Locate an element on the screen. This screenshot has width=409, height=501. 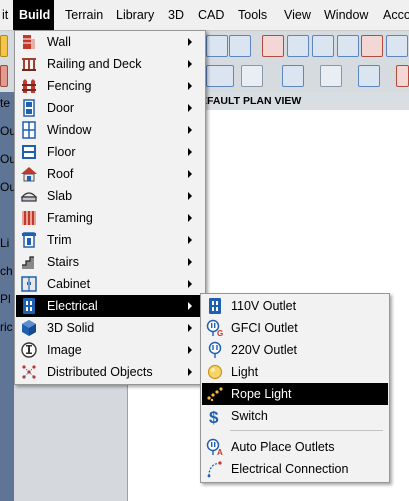
door-icon is located at coordinates (29, 108).